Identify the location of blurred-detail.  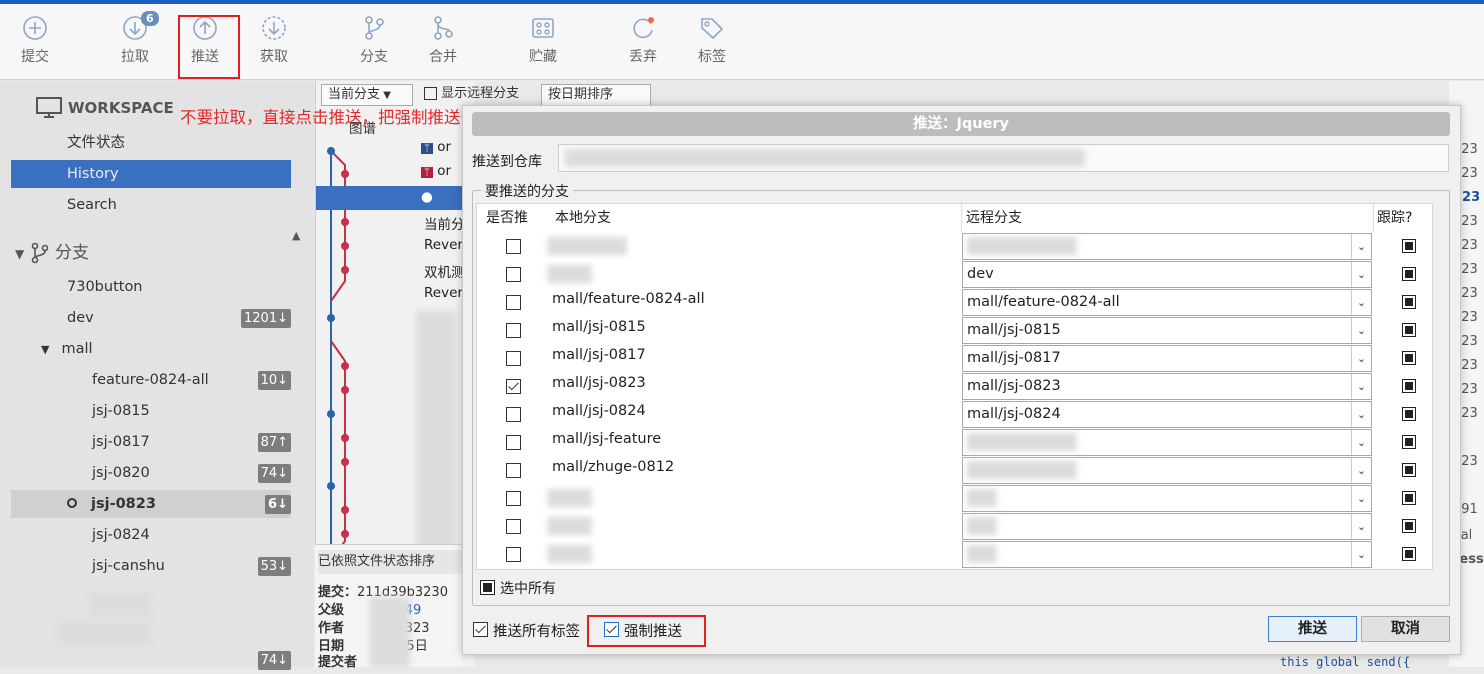
(390, 632).